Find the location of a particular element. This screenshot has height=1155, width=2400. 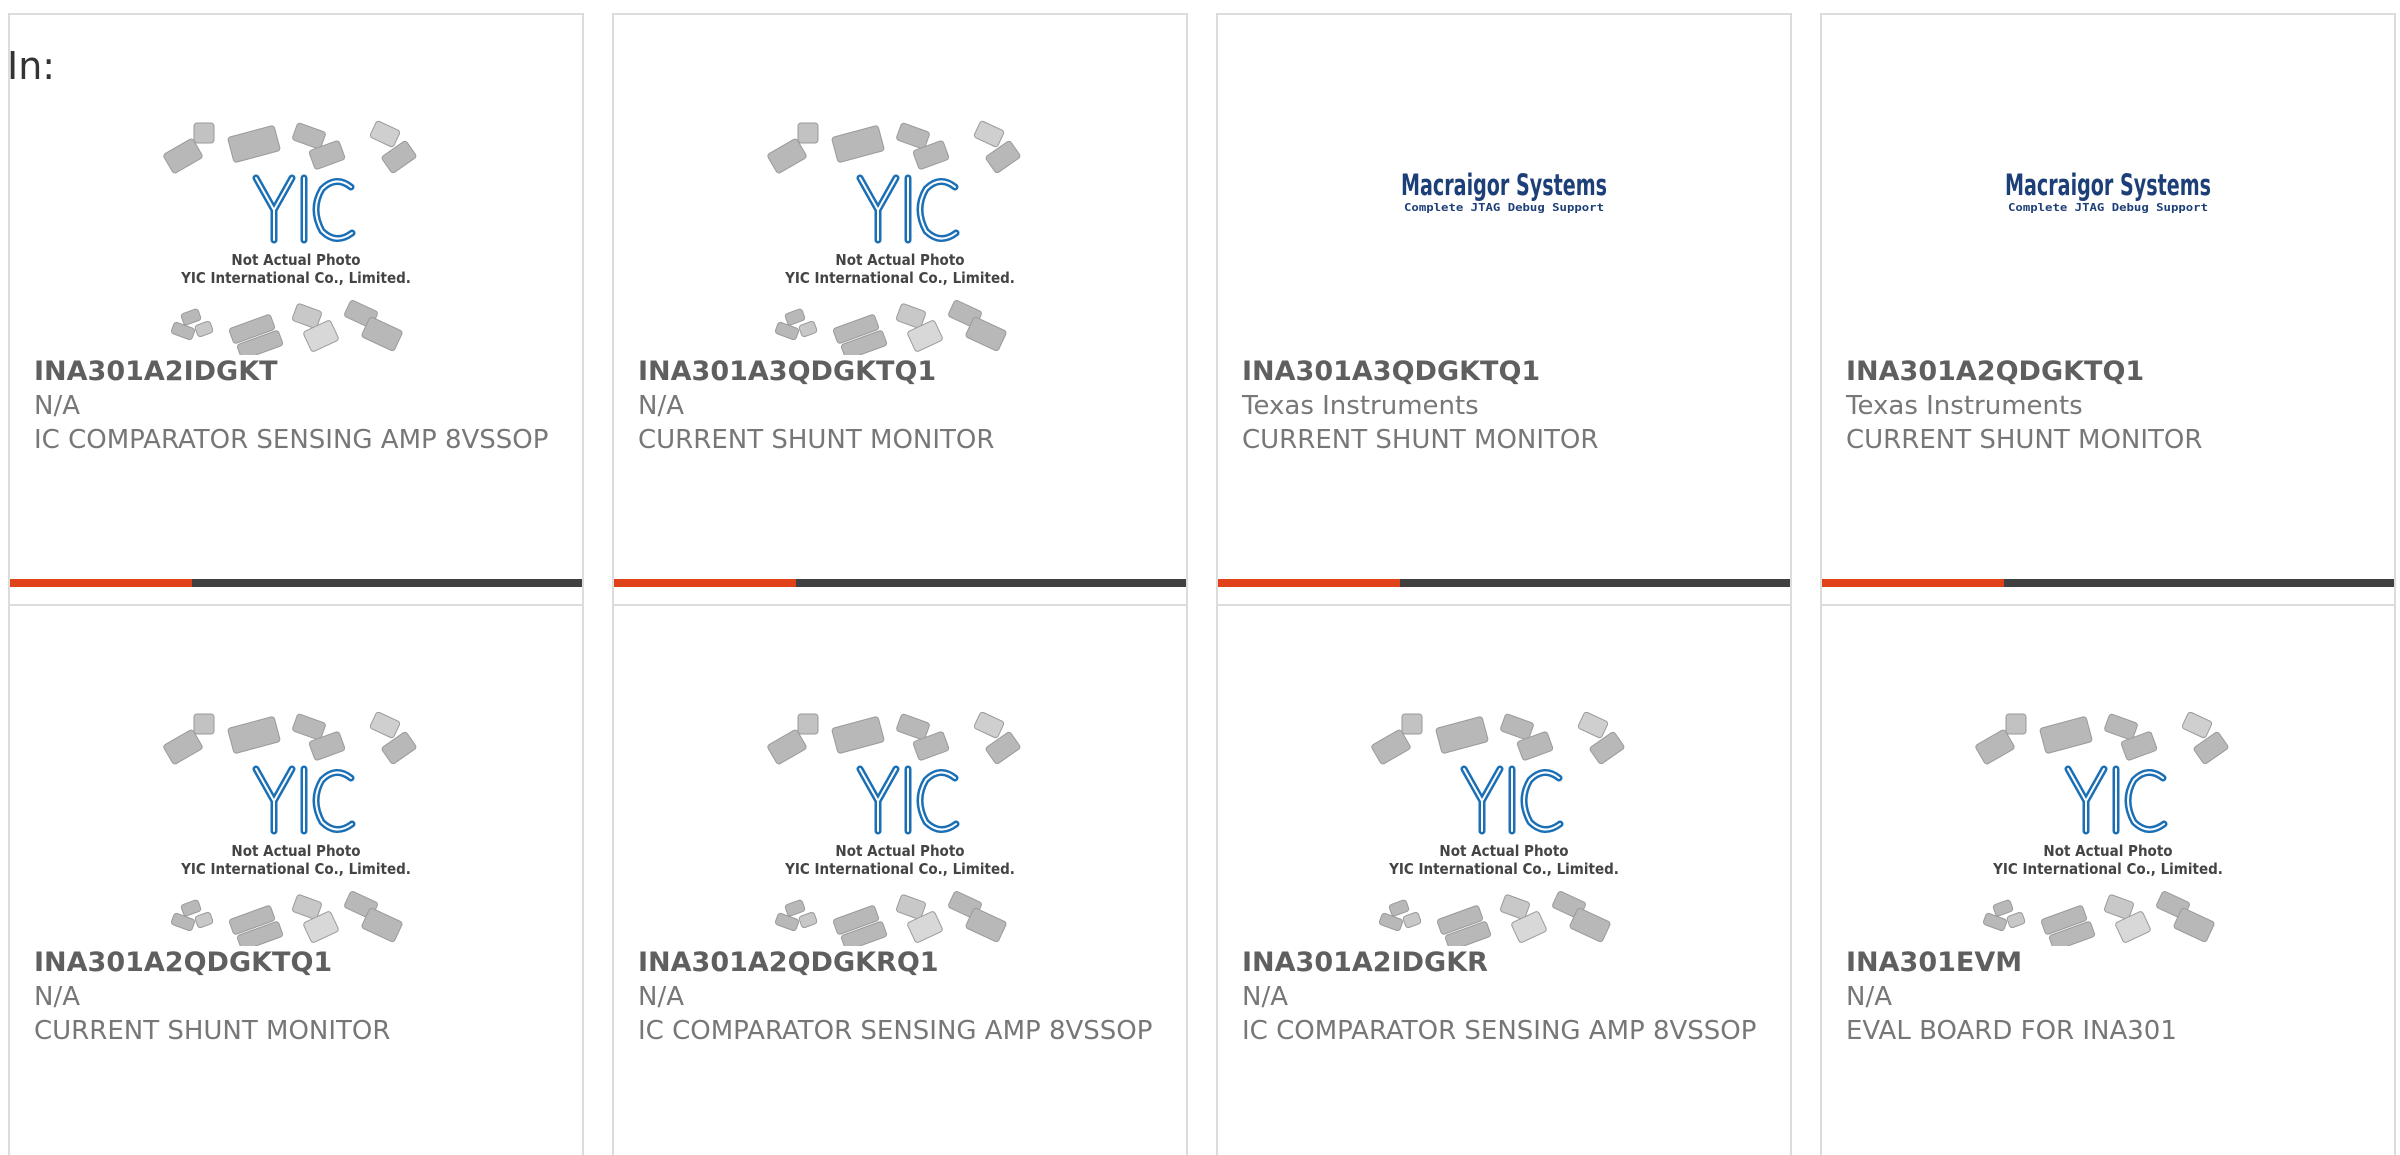

part-number: INA301A2QDGKRQ1 is located at coordinates (902, 963).